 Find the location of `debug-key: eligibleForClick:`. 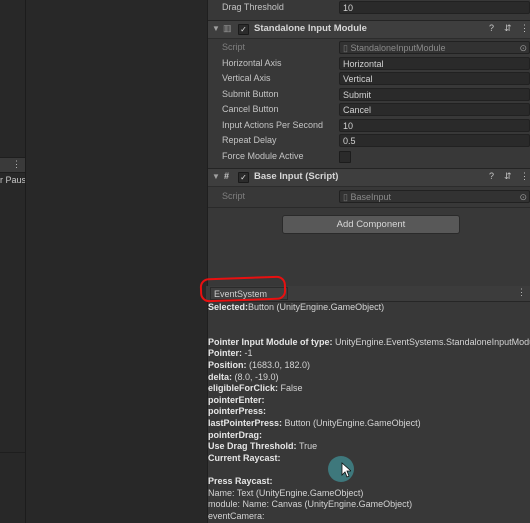

debug-key: eligibleForClick: is located at coordinates (244, 388).